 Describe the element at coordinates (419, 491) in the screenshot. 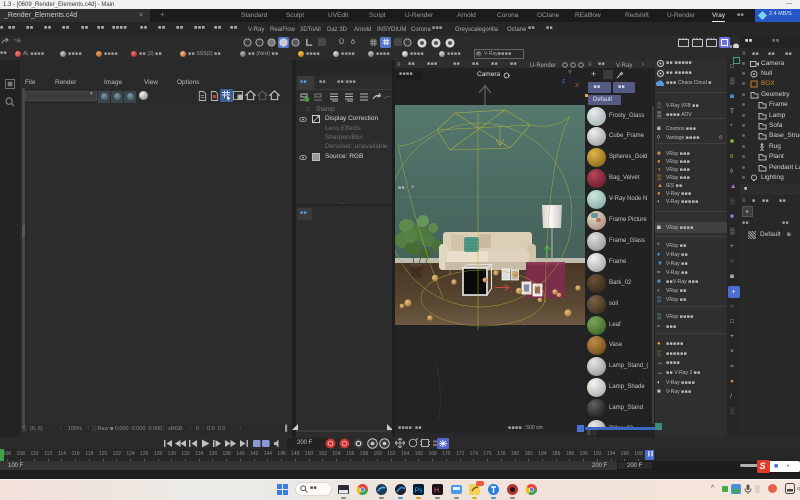

I see `svg-text: Ps` at that location.